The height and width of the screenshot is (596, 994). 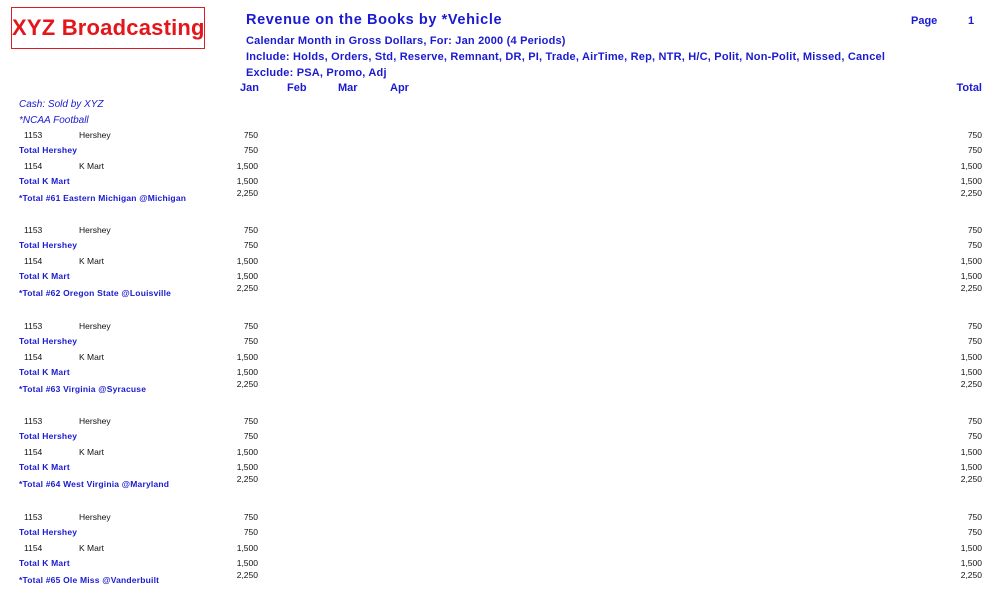 What do you see at coordinates (54, 120) in the screenshot?
I see `program-label: *NCAA Football` at bounding box center [54, 120].